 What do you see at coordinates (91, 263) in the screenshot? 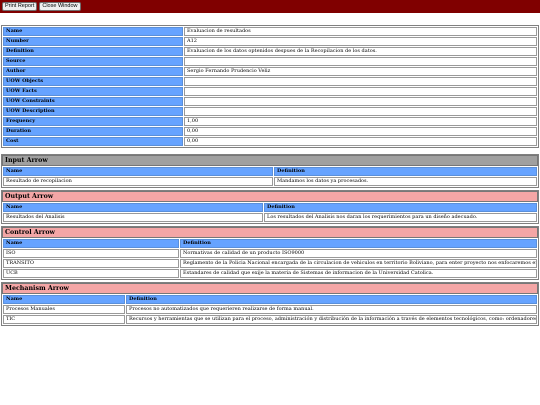
I see `arrow-name-cell: TRANSITO` at bounding box center [91, 263].